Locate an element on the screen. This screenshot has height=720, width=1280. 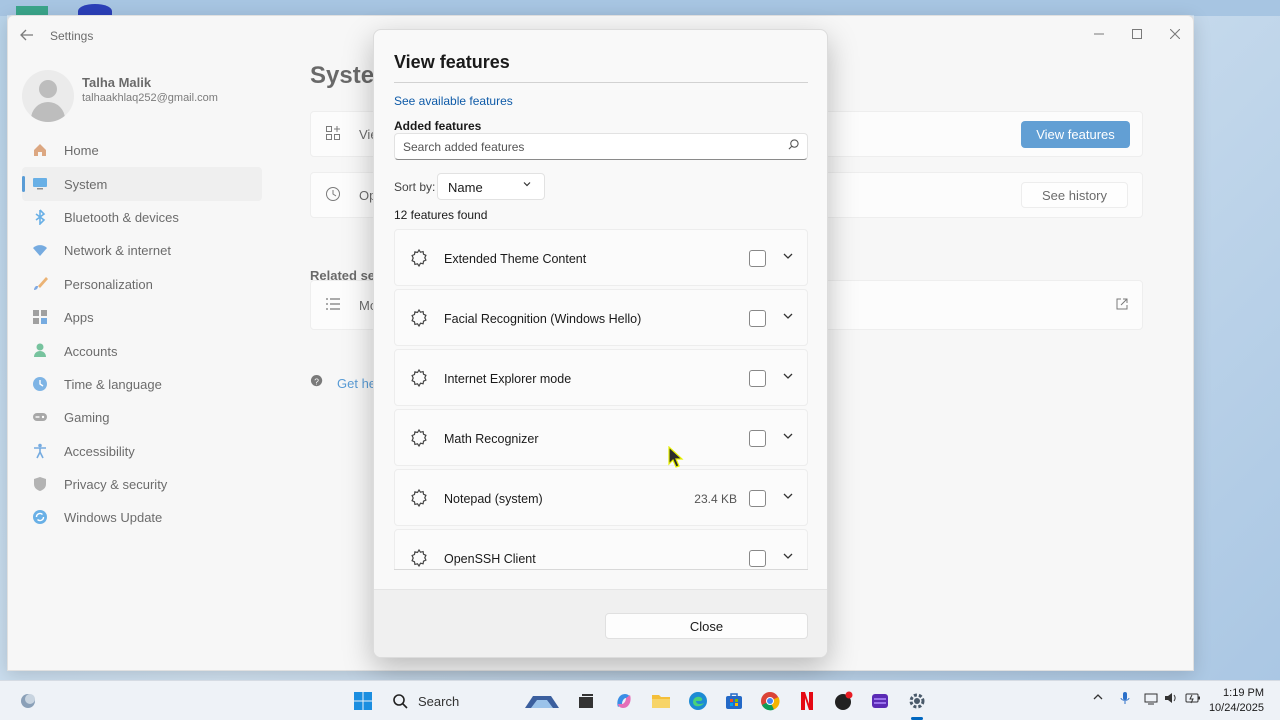
clock-date: 10/24/2025 is located at coordinates (1236, 708).